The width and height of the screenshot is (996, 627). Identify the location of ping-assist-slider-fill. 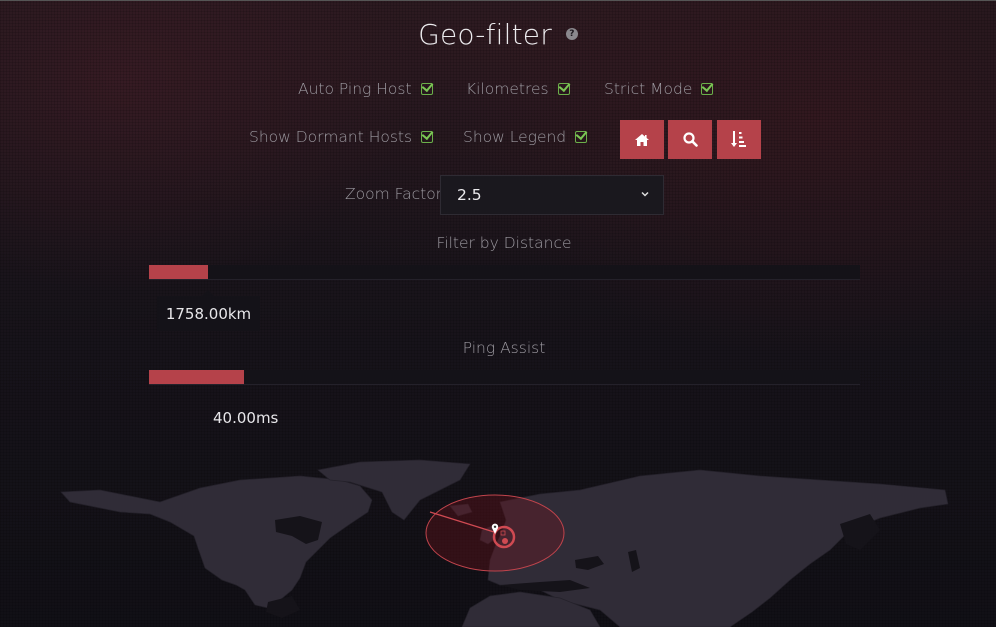
(197, 377).